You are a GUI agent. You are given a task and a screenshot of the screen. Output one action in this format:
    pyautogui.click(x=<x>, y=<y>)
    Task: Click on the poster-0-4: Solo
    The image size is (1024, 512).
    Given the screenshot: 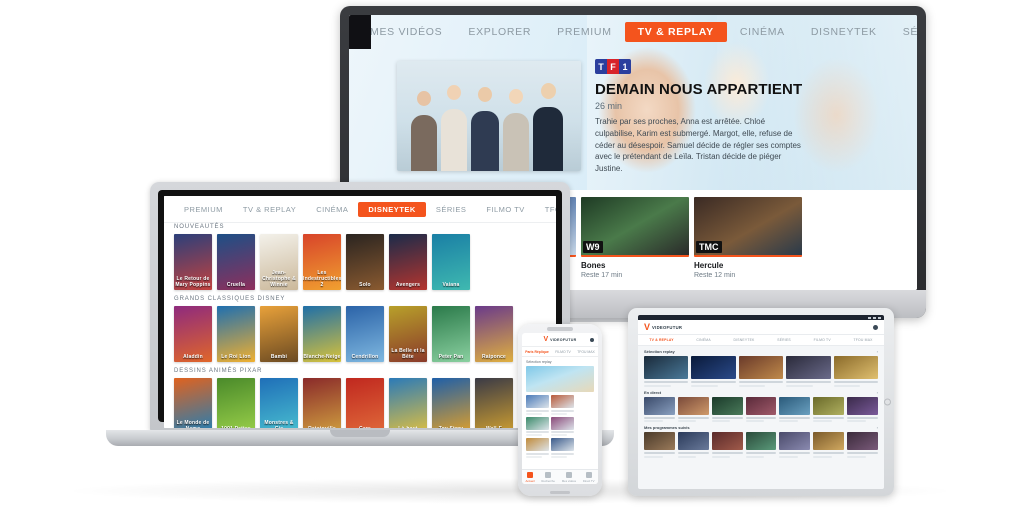 What is the action you would take?
    pyautogui.click(x=365, y=262)
    